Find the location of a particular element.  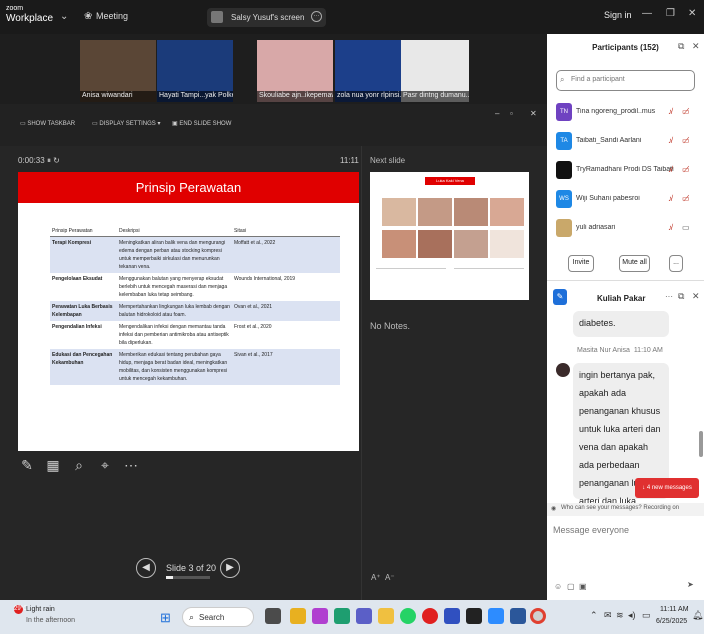

terminal-icon is located at coordinates (474, 616).